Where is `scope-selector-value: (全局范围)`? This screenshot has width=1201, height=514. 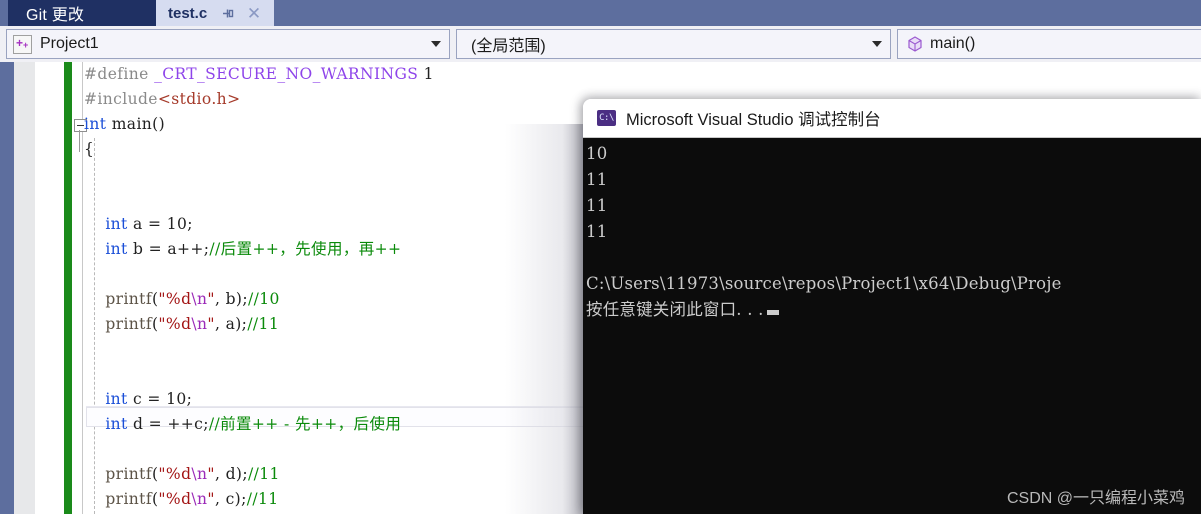 scope-selector-value: (全局范围) is located at coordinates (508, 46).